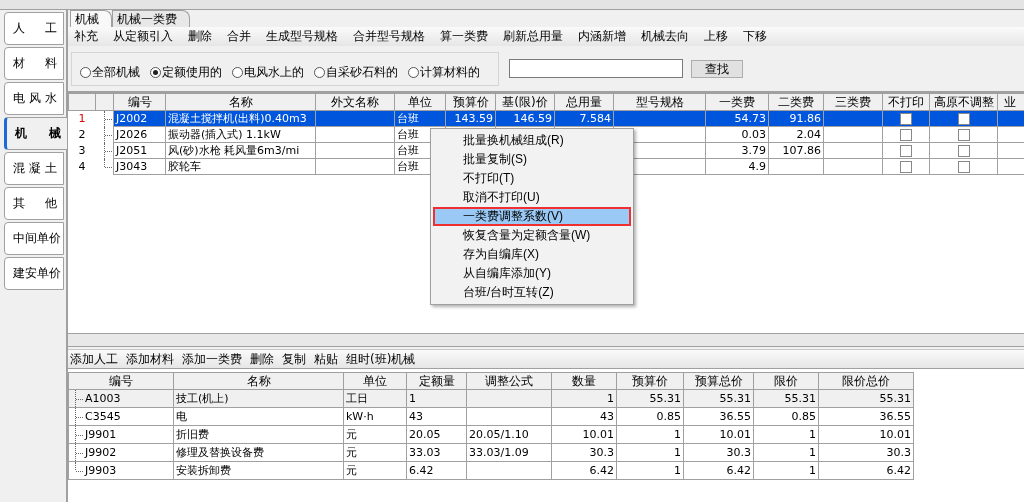 The width and height of the screenshot is (1024, 502). What do you see at coordinates (150, 359) in the screenshot?
I see `toolbar-button: 添加材料` at bounding box center [150, 359].